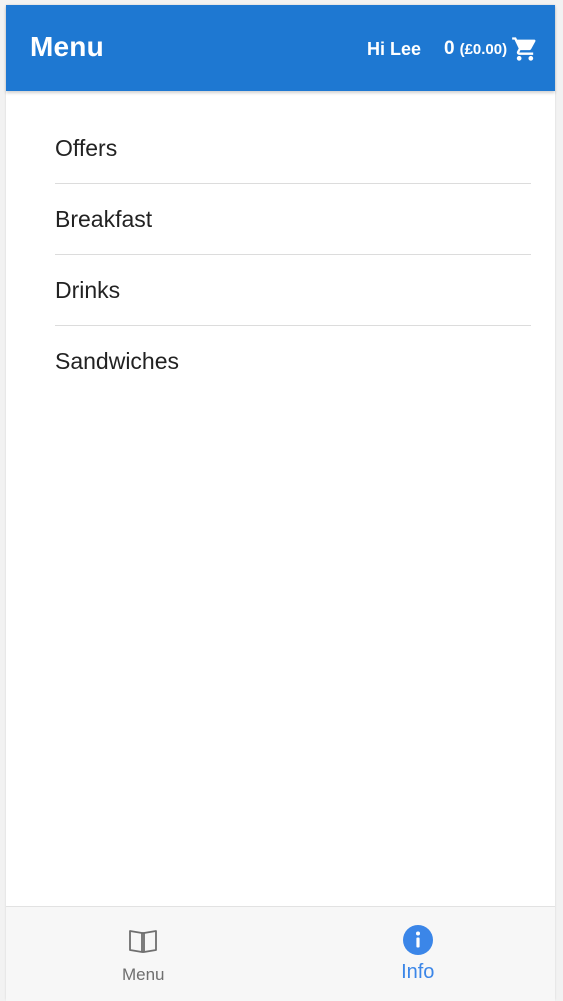 The height and width of the screenshot is (1001, 563). What do you see at coordinates (143, 974) in the screenshot?
I see `tab-menu-label: Menu` at bounding box center [143, 974].